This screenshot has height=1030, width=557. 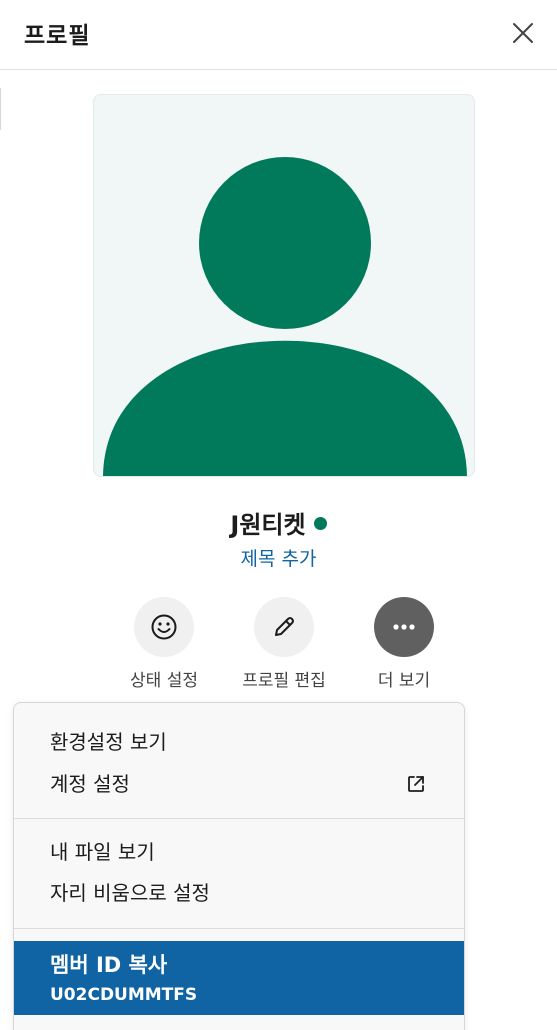 What do you see at coordinates (404, 681) in the screenshot?
I see `more-label: 더 보기` at bounding box center [404, 681].